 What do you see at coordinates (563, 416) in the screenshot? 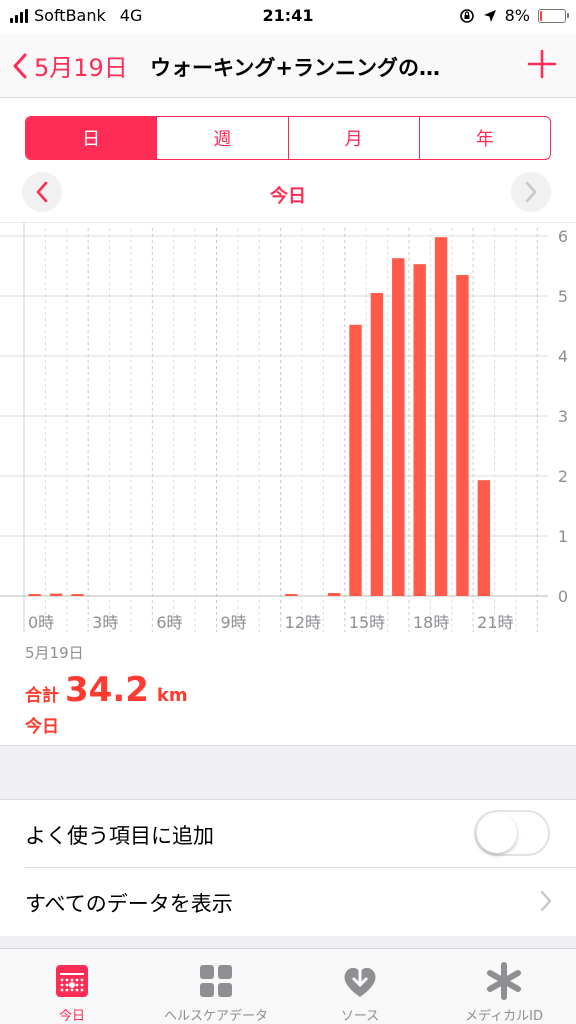
I see `y-tick-label: 3` at bounding box center [563, 416].